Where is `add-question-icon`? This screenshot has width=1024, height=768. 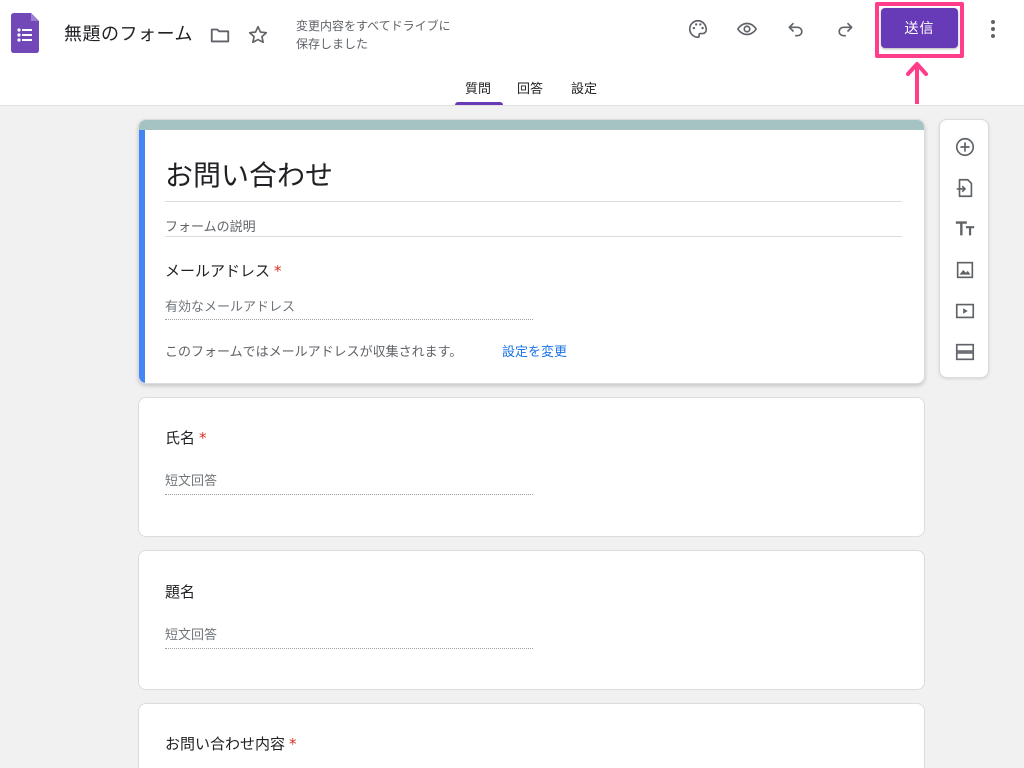 add-question-icon is located at coordinates (965, 147).